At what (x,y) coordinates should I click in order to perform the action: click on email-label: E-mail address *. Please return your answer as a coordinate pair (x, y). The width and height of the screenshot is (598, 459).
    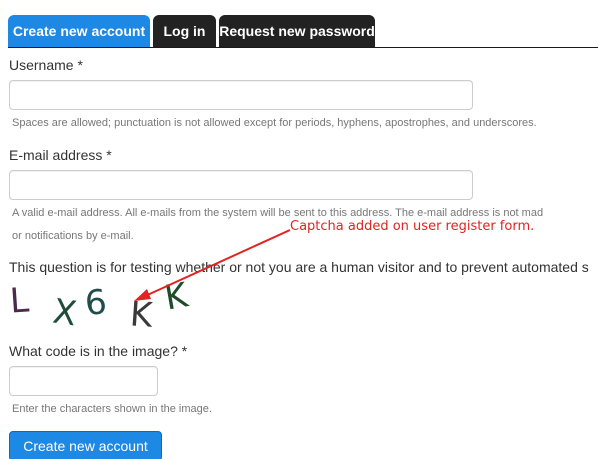
    Looking at the image, I should click on (60, 155).